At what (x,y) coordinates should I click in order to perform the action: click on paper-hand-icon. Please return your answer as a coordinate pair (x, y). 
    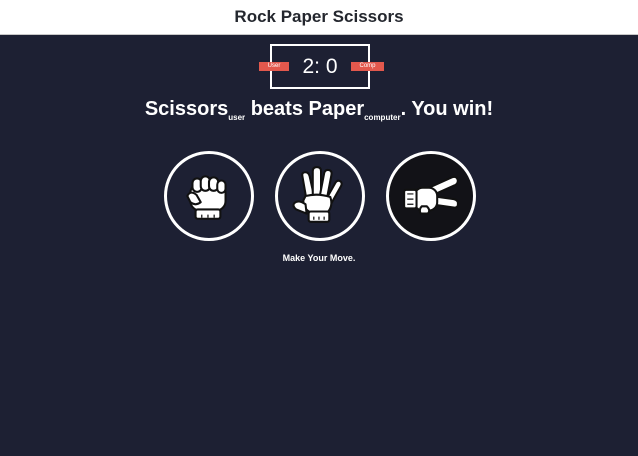
    Looking at the image, I should click on (317, 194).